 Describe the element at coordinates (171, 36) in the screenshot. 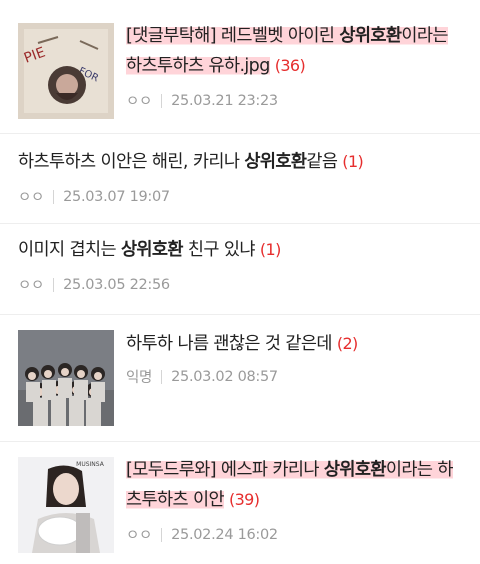

I see `post-tag: [댓글부탁해]` at that location.